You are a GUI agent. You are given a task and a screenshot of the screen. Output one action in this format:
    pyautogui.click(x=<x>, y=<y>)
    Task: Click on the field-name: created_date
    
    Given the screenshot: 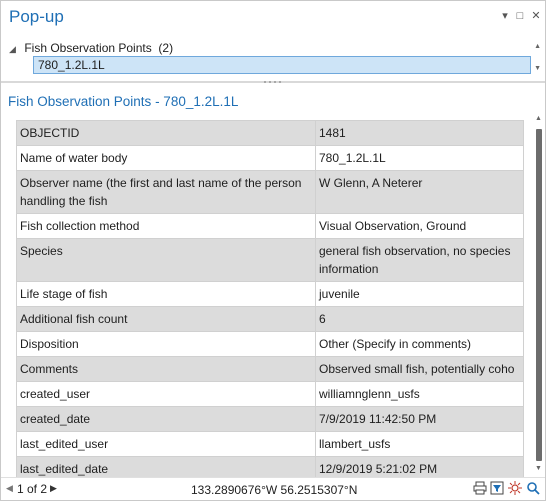 What is the action you would take?
    pyautogui.click(x=166, y=419)
    